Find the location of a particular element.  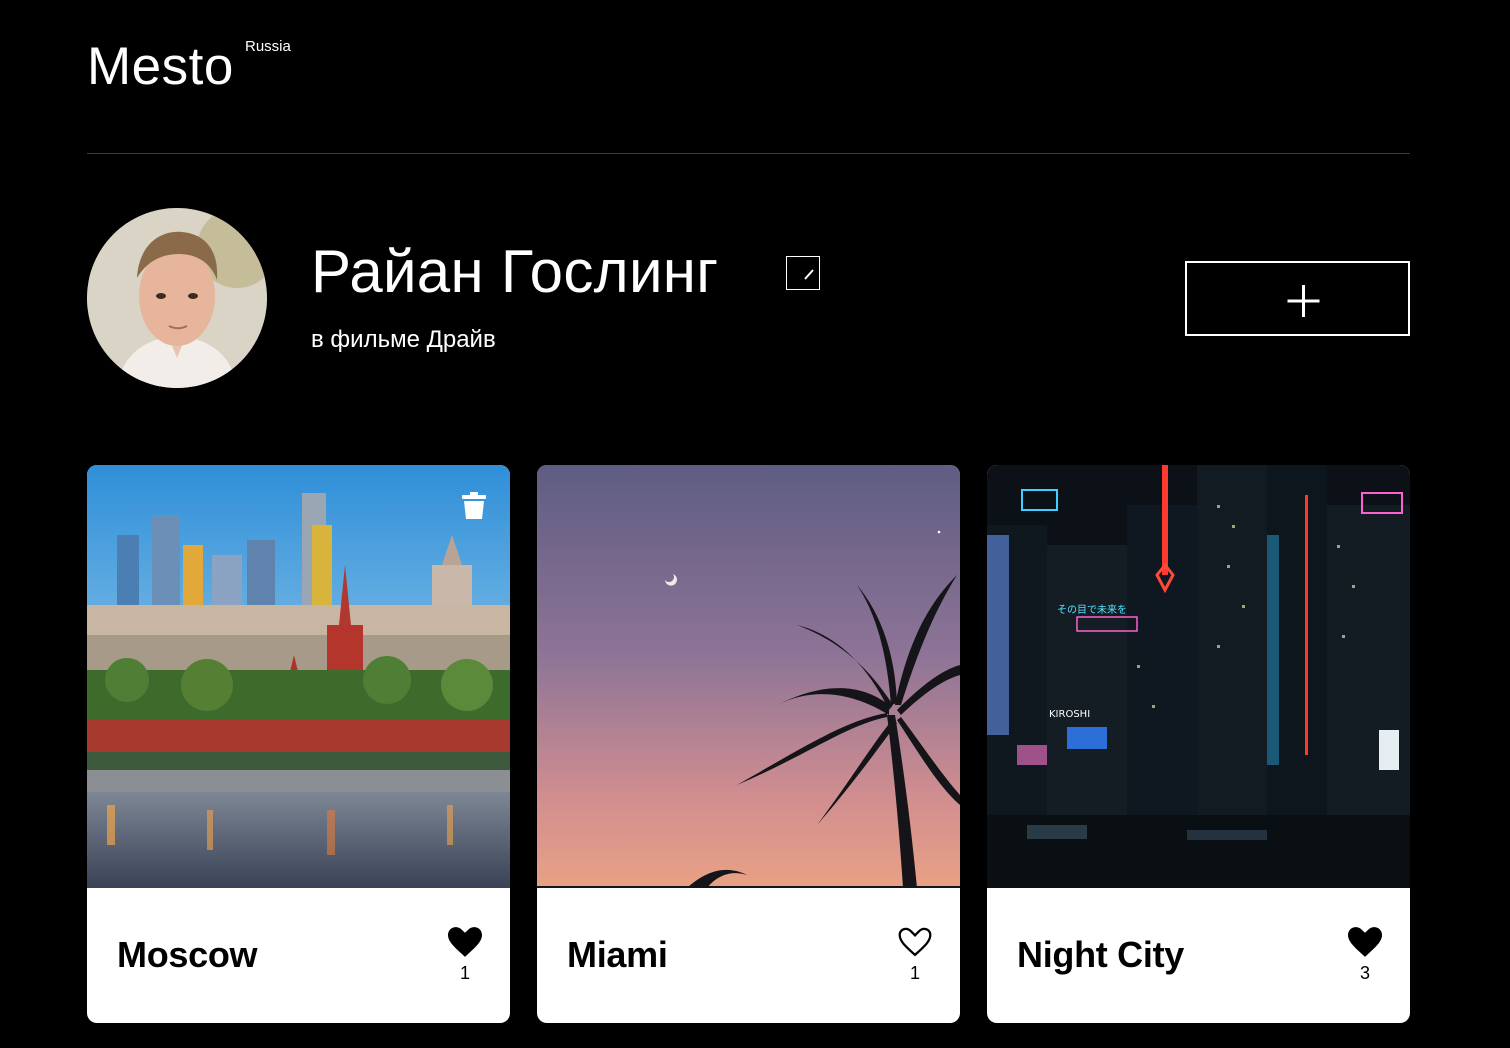

delete-card-button is located at coordinates (474, 505).